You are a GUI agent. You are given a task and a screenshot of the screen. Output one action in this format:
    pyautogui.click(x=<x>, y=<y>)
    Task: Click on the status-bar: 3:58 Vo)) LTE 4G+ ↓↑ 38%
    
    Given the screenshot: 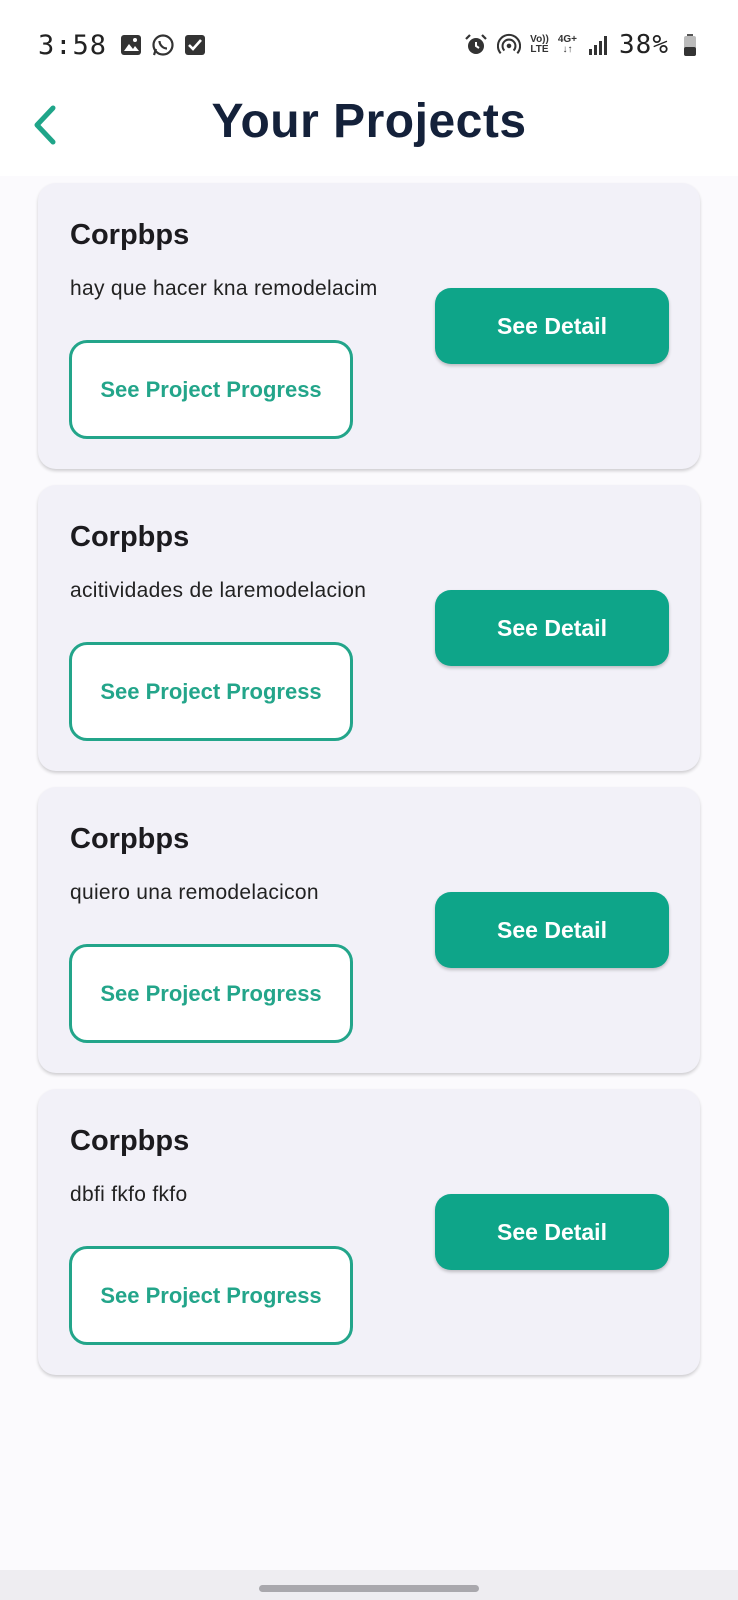 What is the action you would take?
    pyautogui.click(x=369, y=43)
    